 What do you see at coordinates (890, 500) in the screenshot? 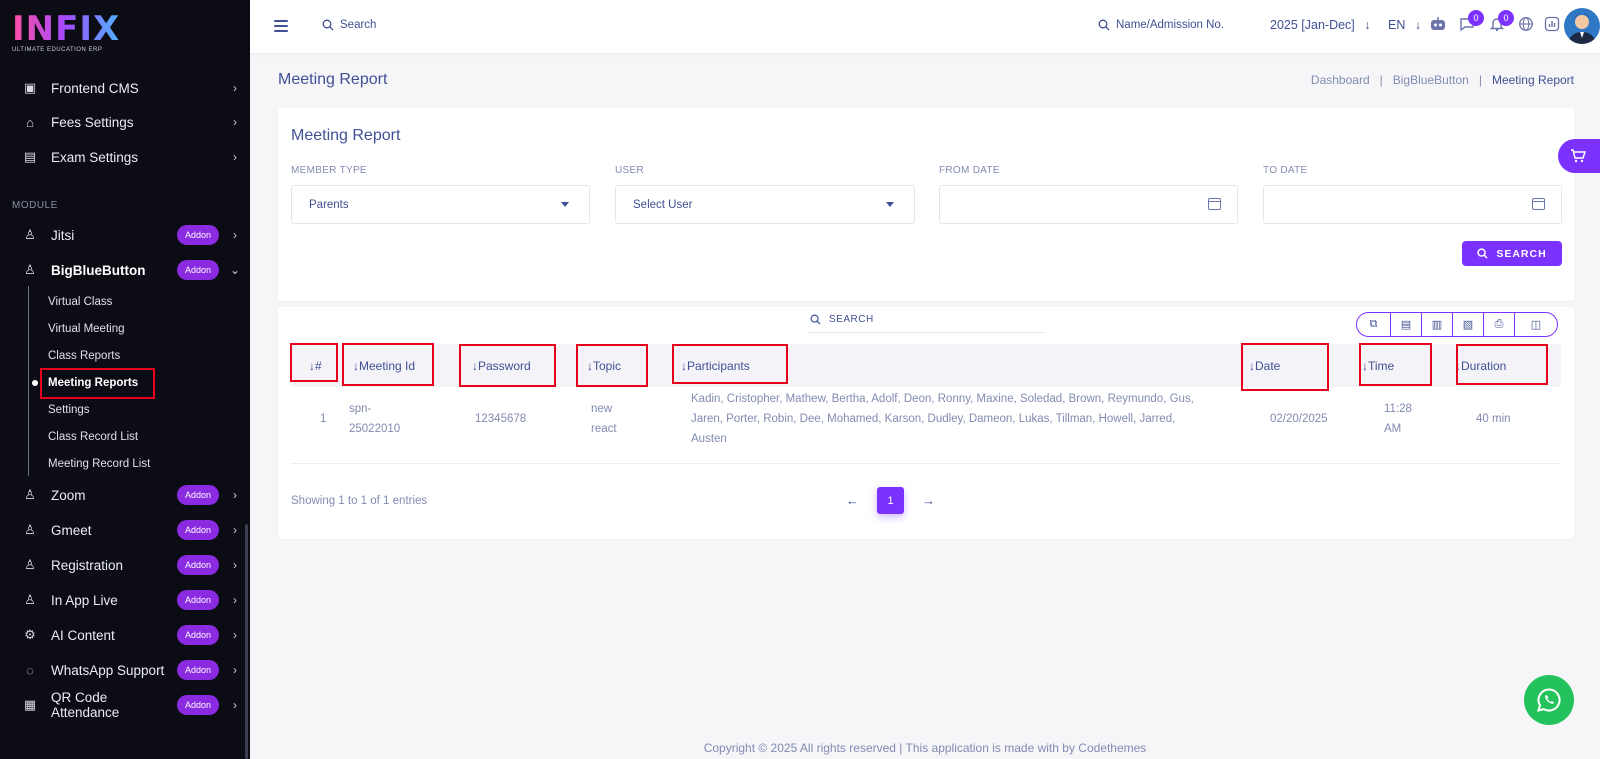
I see `page-number: 1` at bounding box center [890, 500].